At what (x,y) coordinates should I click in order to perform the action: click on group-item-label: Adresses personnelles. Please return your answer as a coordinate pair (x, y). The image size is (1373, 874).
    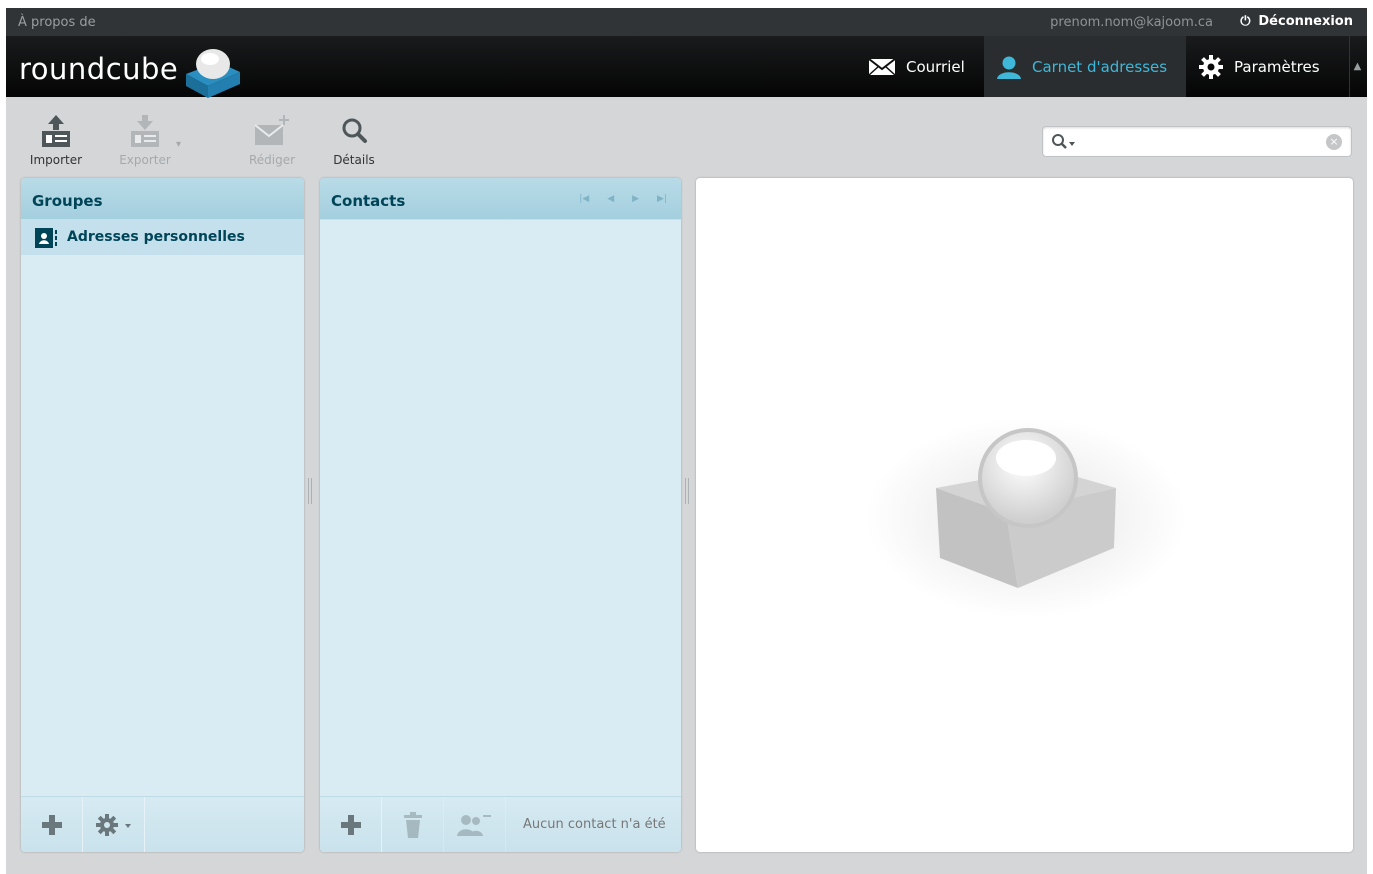
    Looking at the image, I should click on (156, 237).